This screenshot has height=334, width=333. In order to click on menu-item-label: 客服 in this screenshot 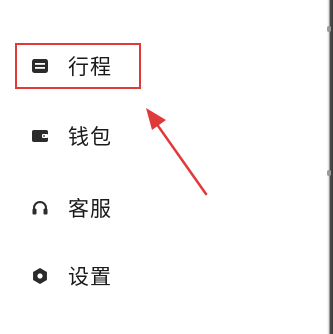, I will do `click(90, 209)`.